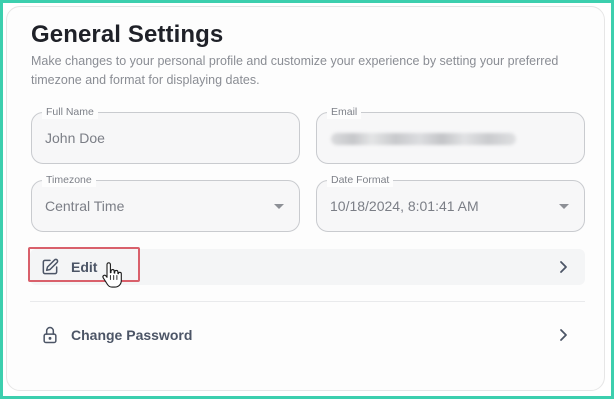  I want to click on full-name-field: Full Name John Doe, so click(165, 134).